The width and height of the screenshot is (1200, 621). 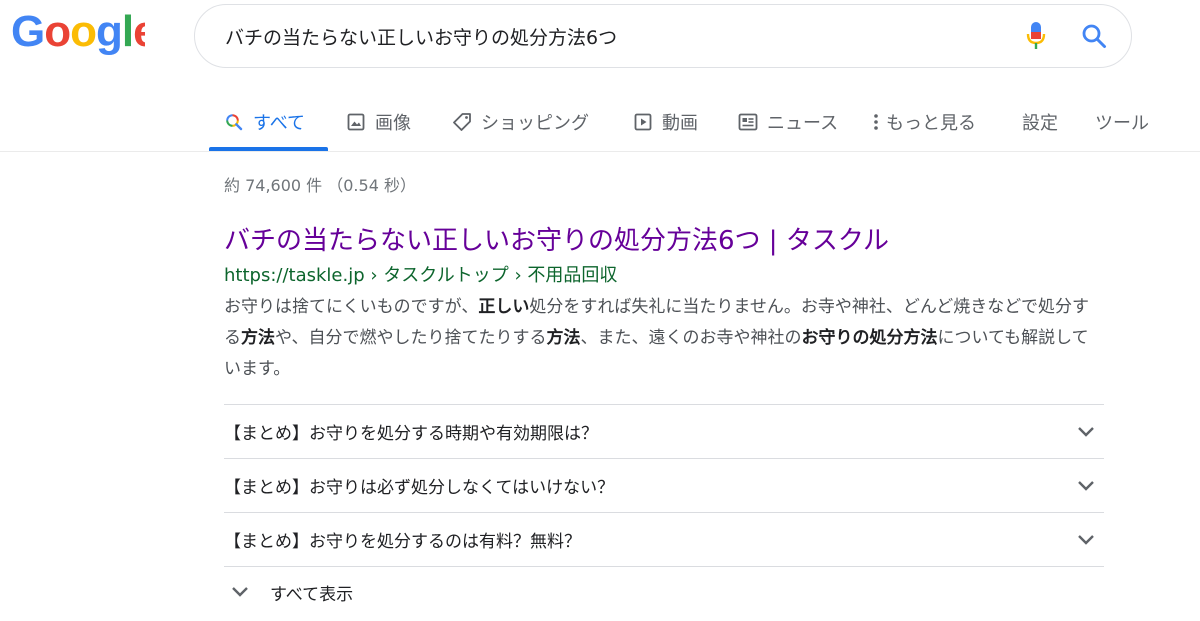 I want to click on microphone-icon, so click(x=1036, y=36).